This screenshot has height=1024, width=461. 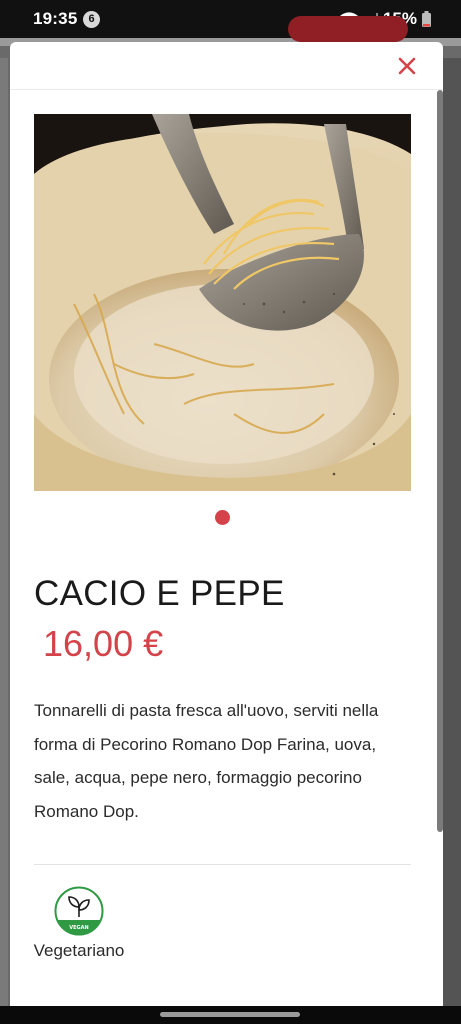 What do you see at coordinates (440, 461) in the screenshot?
I see `modal-scrollbar` at bounding box center [440, 461].